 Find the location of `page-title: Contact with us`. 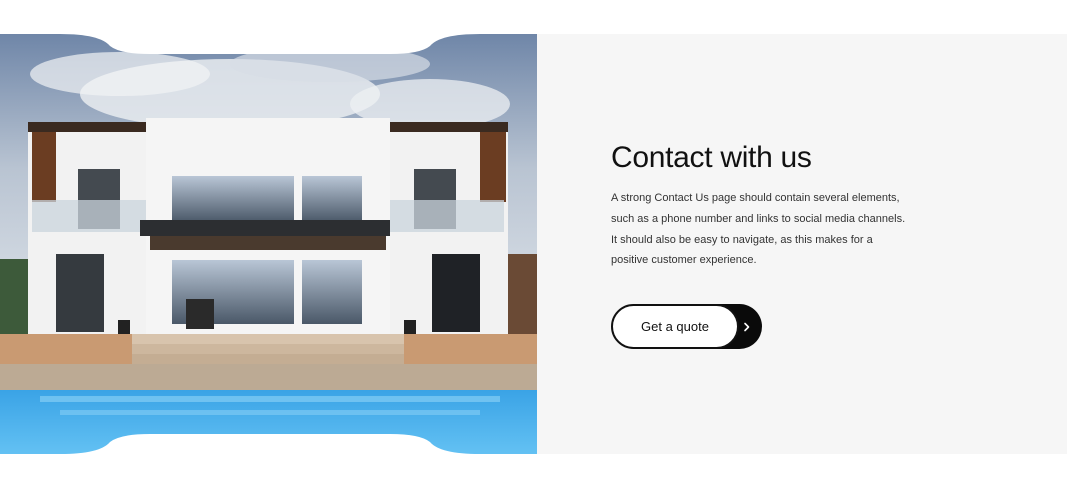

page-title: Contact with us is located at coordinates (711, 157).